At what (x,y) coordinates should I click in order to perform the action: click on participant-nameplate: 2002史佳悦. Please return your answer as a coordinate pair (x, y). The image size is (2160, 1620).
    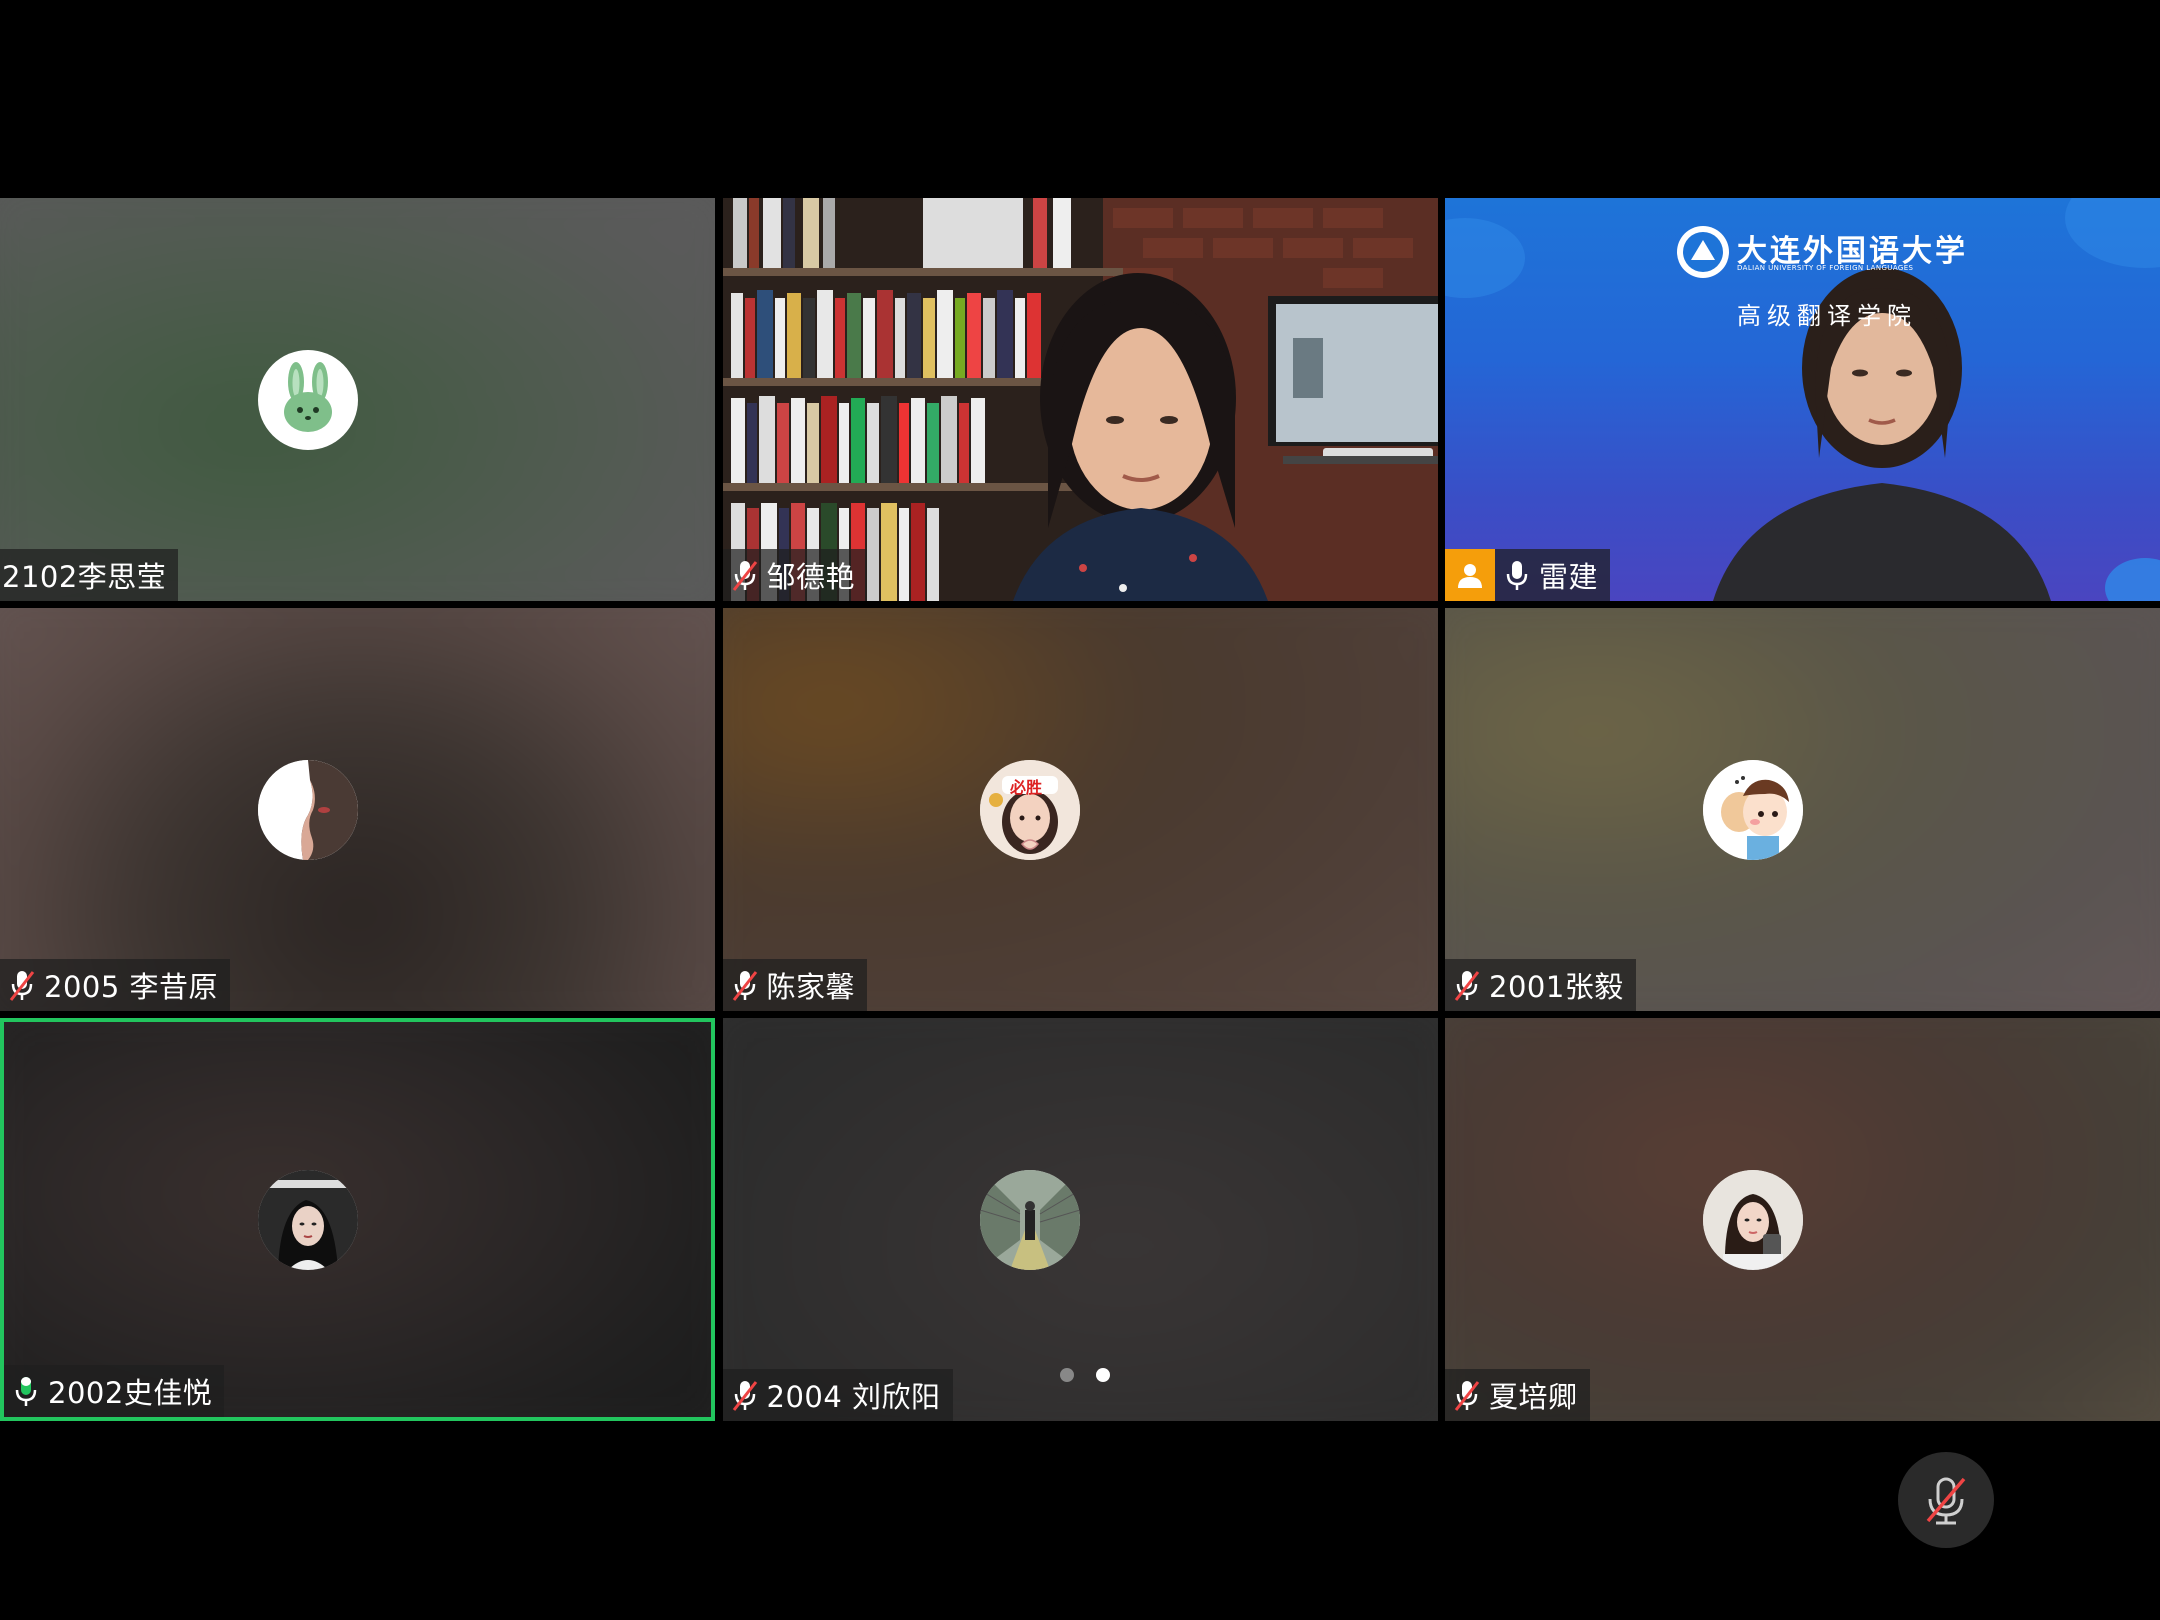
    Looking at the image, I should click on (114, 1391).